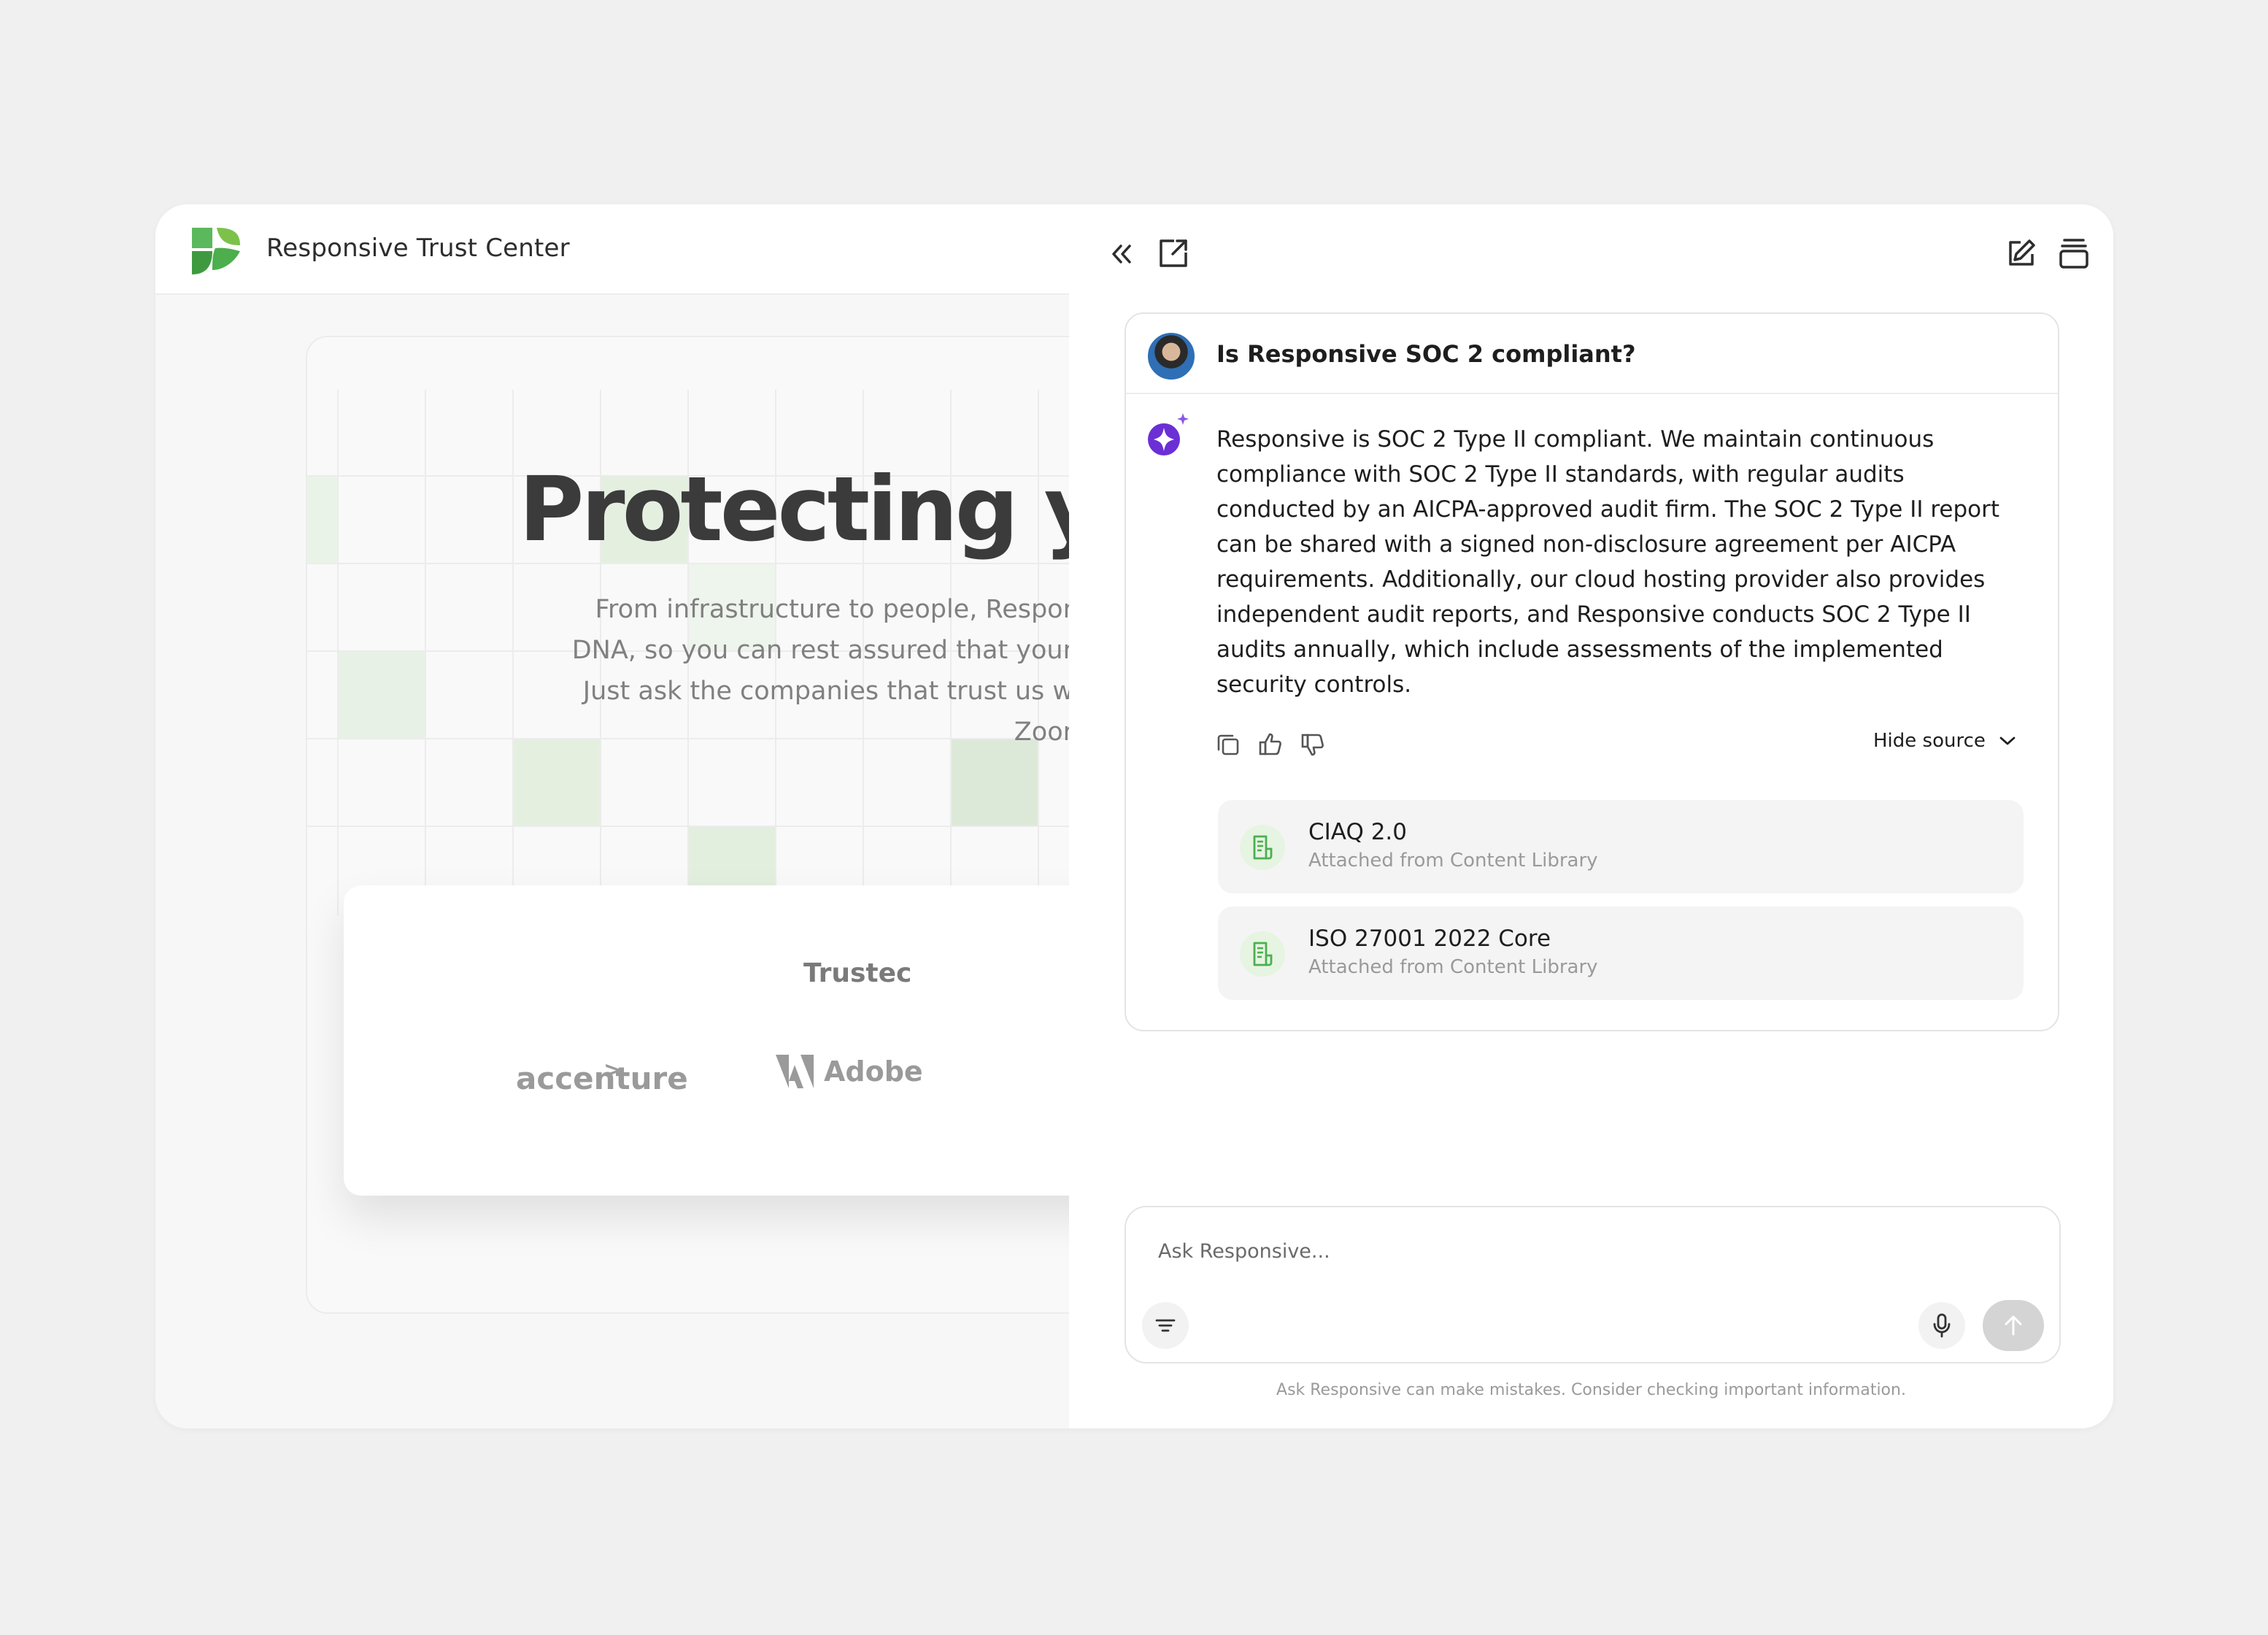 The height and width of the screenshot is (1635, 2268). What do you see at coordinates (706, 1040) in the screenshot?
I see `trusted-by-card: Trustec accenture > Adobe` at bounding box center [706, 1040].